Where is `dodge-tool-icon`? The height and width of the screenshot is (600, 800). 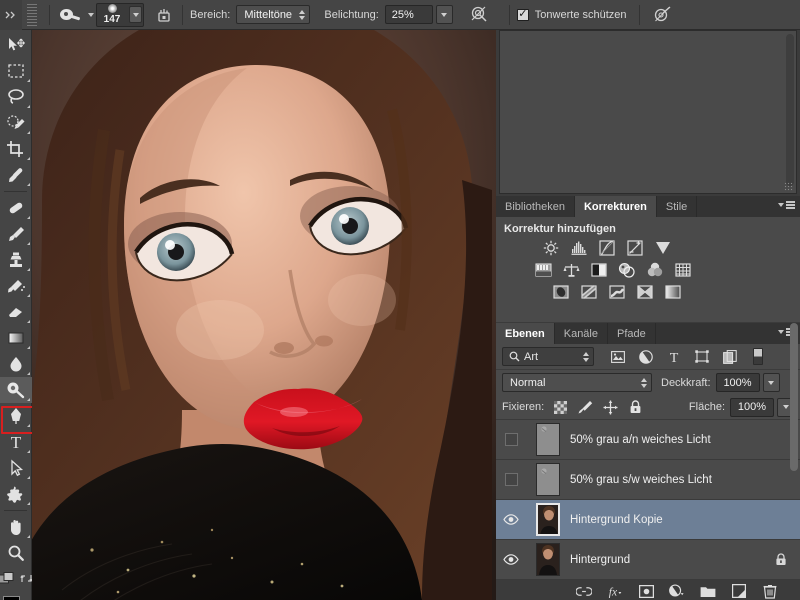
dodge-tool-icon is located at coordinates (70, 15).